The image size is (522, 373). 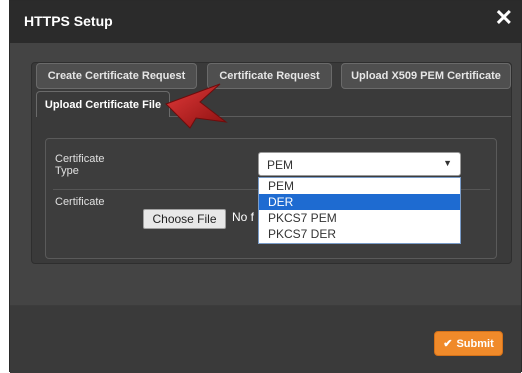 I want to click on red-arrow-pointer, so click(x=196, y=106).